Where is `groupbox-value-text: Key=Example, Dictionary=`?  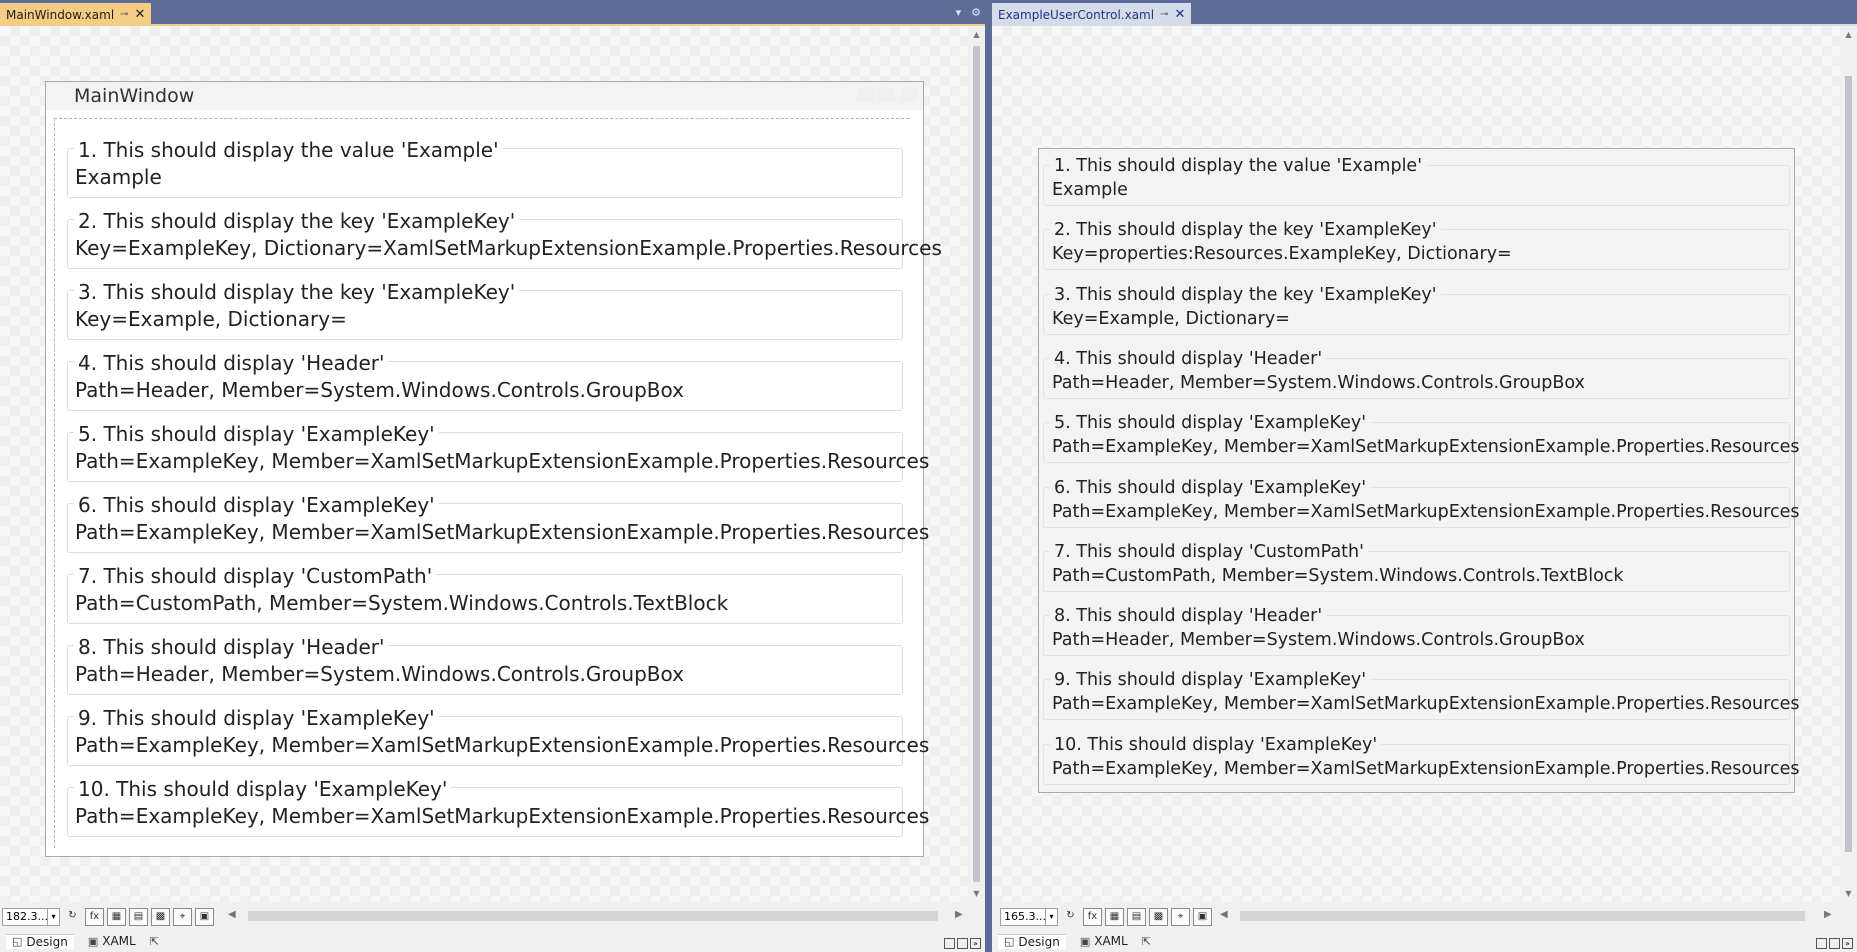 groupbox-value-text: Key=Example, Dictionary= is located at coordinates (1171, 318).